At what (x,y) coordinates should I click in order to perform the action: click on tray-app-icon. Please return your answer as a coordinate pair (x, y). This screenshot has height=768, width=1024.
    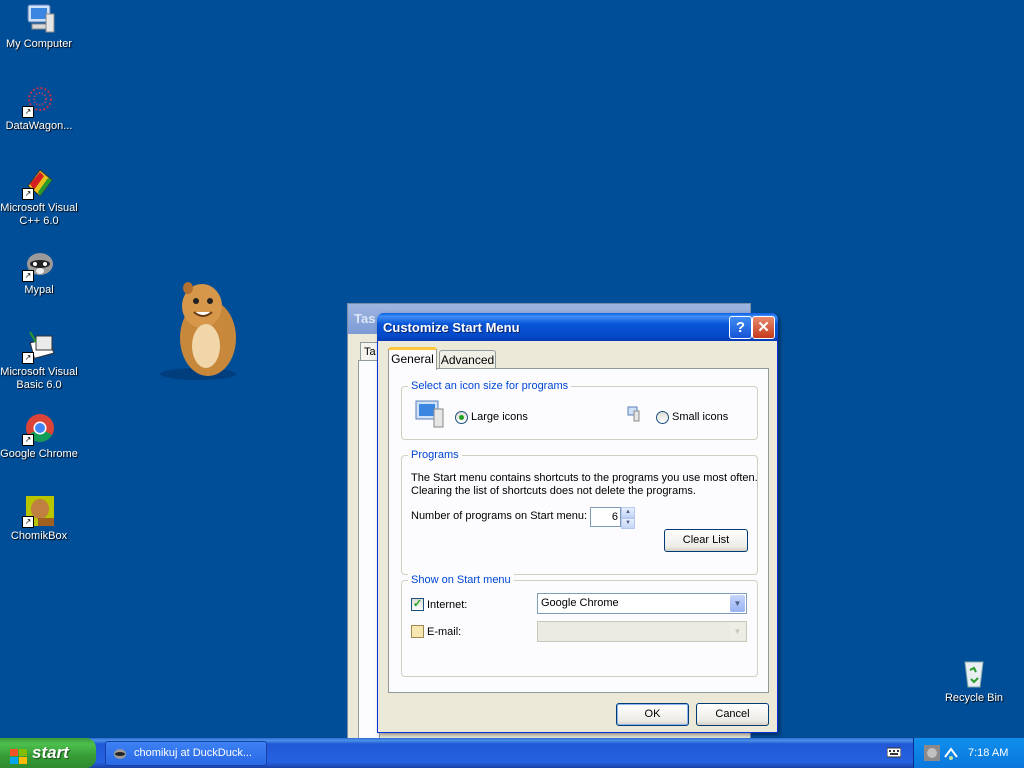
    Looking at the image, I should click on (932, 754).